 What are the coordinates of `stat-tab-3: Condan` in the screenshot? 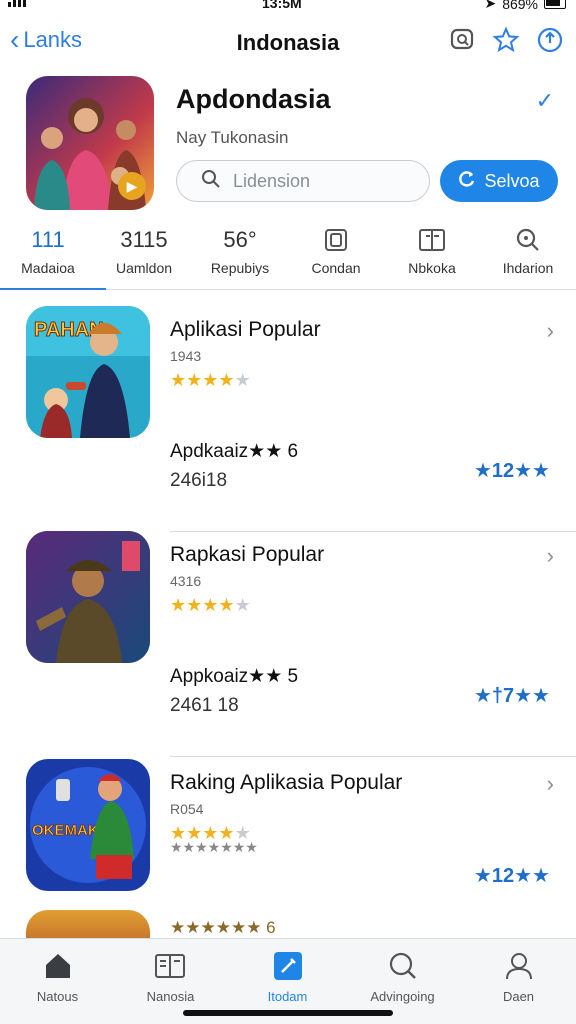 It's located at (336, 250).